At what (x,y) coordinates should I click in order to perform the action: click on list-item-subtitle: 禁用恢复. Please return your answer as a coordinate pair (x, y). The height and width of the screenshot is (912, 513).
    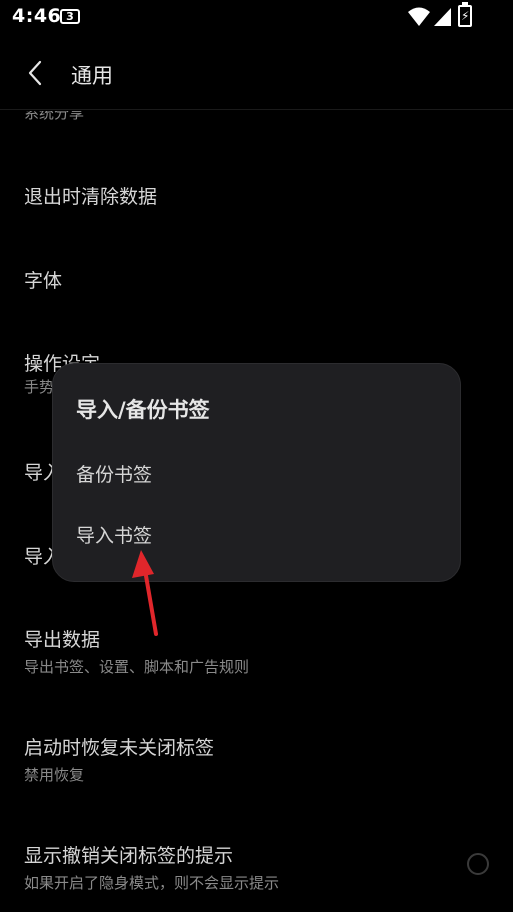
    Looking at the image, I should click on (54, 775).